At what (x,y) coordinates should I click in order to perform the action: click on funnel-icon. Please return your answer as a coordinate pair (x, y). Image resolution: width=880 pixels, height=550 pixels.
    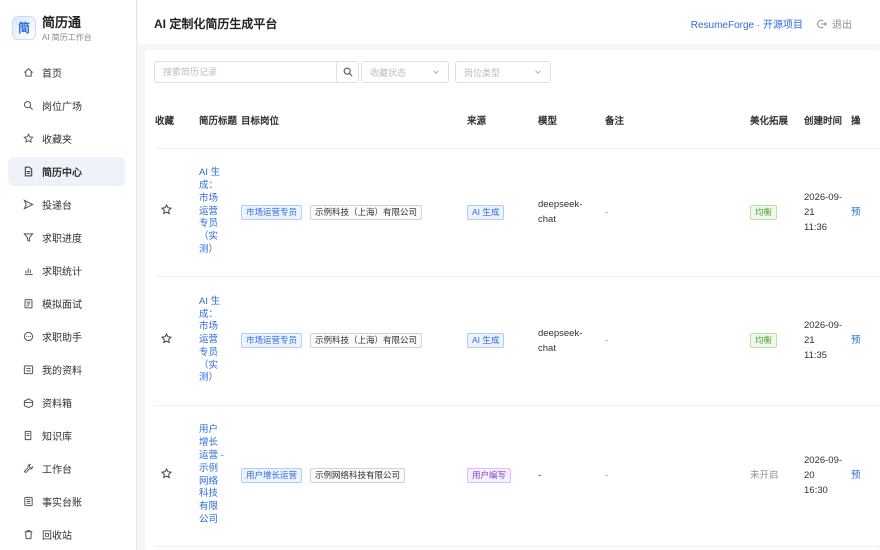
    Looking at the image, I should click on (28, 237).